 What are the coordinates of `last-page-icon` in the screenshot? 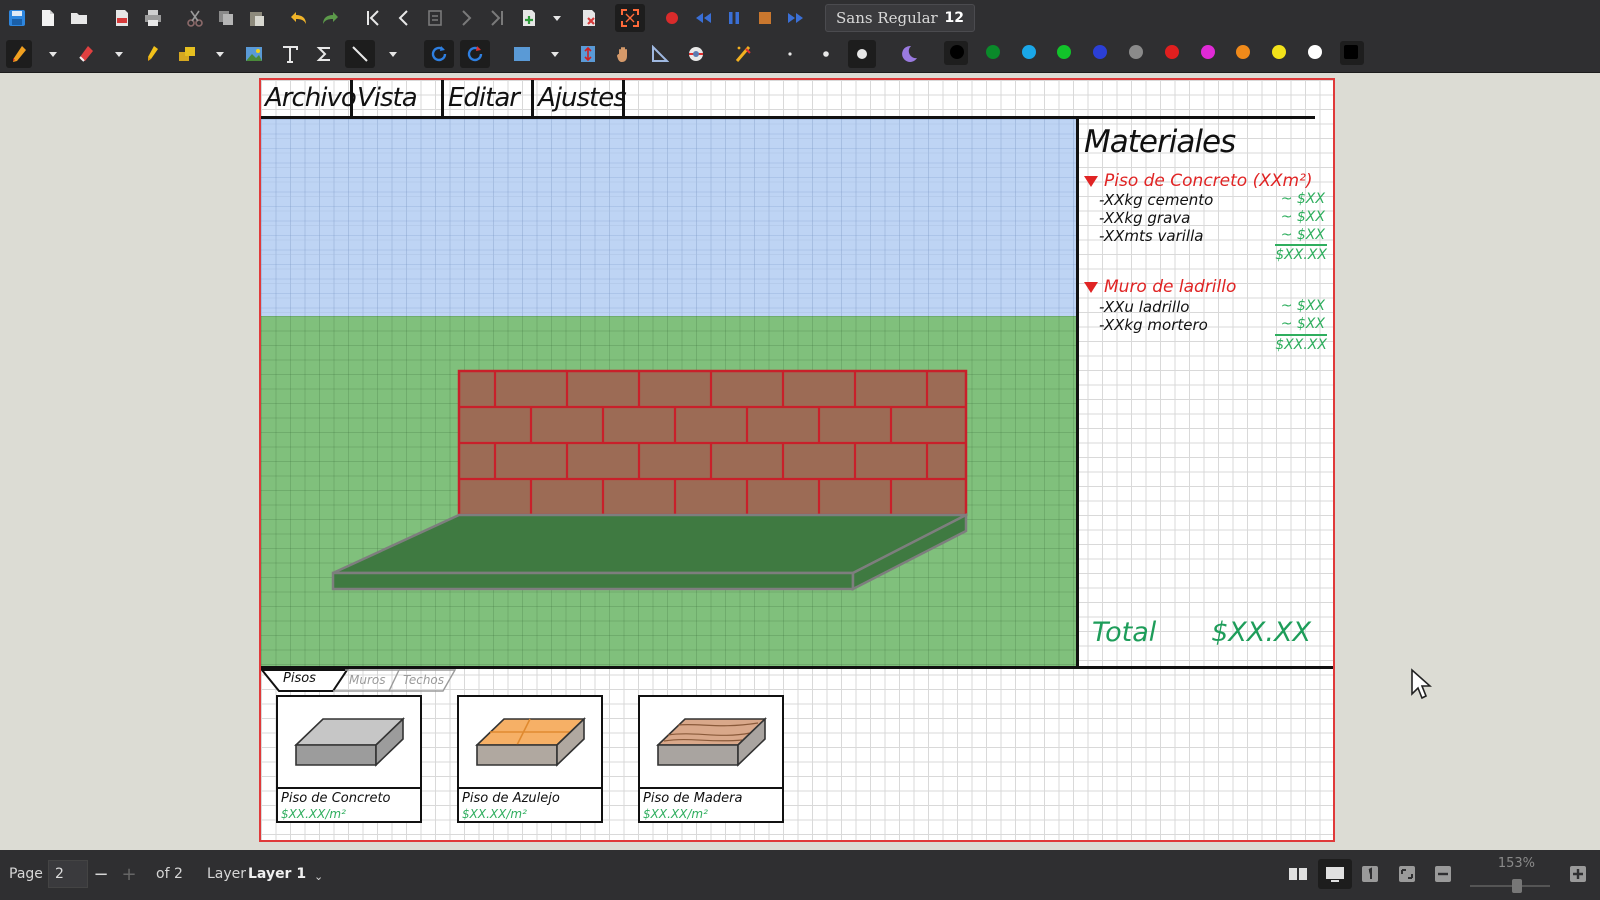 It's located at (497, 18).